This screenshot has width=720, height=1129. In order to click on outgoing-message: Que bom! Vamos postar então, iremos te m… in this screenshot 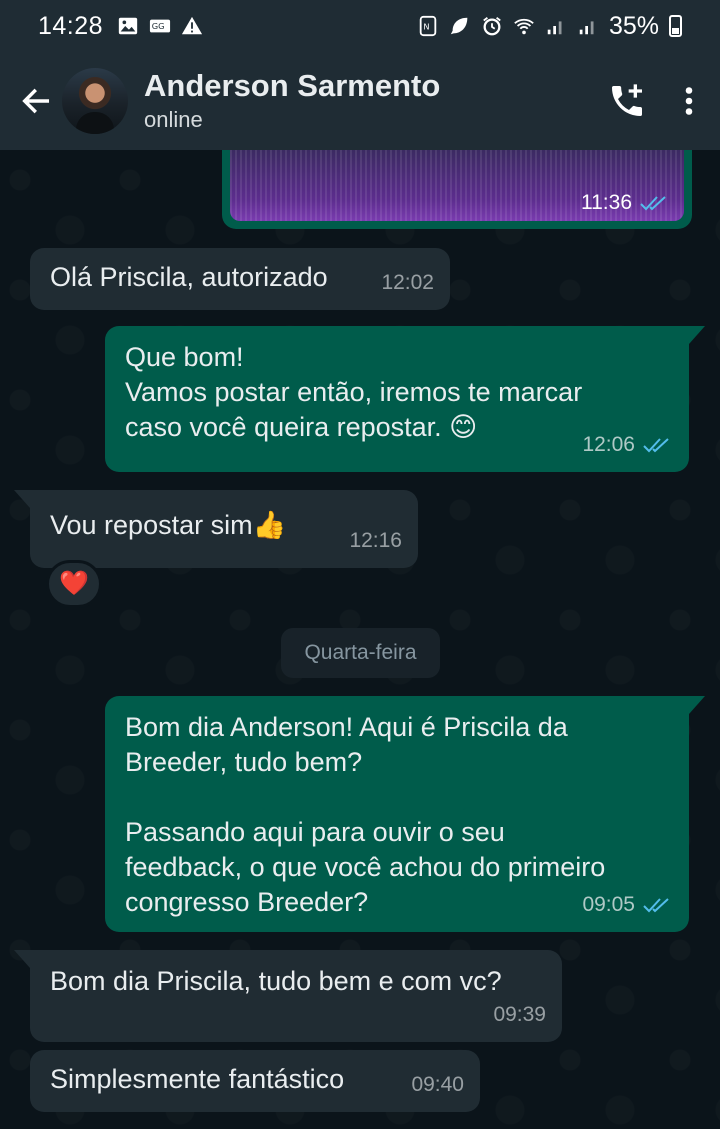, I will do `click(405, 399)`.